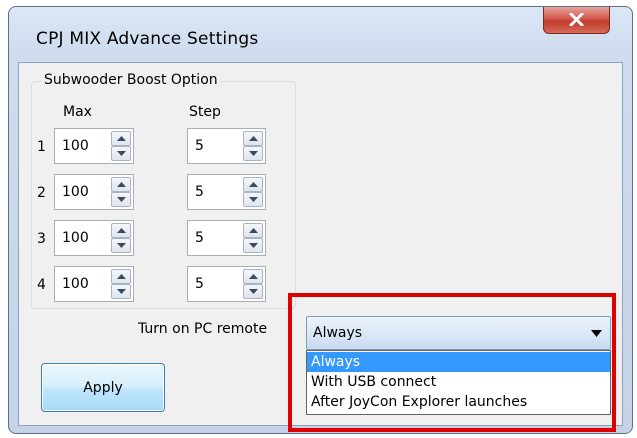 This screenshot has width=637, height=438. What do you see at coordinates (94, 238) in the screenshot?
I see `max-spinner-3: 100` at bounding box center [94, 238].